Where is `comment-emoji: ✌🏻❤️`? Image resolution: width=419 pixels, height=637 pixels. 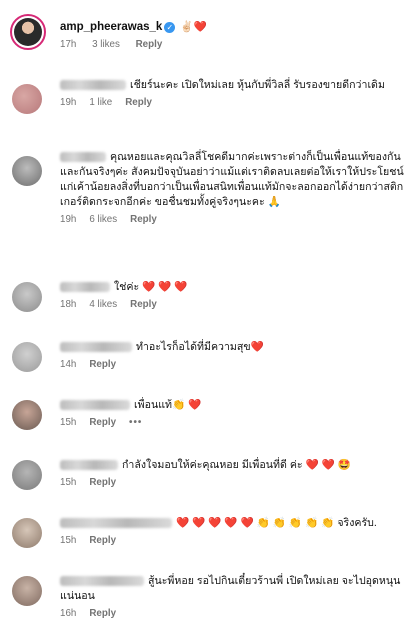
comment-emoji: ✌🏻❤️ is located at coordinates (193, 27).